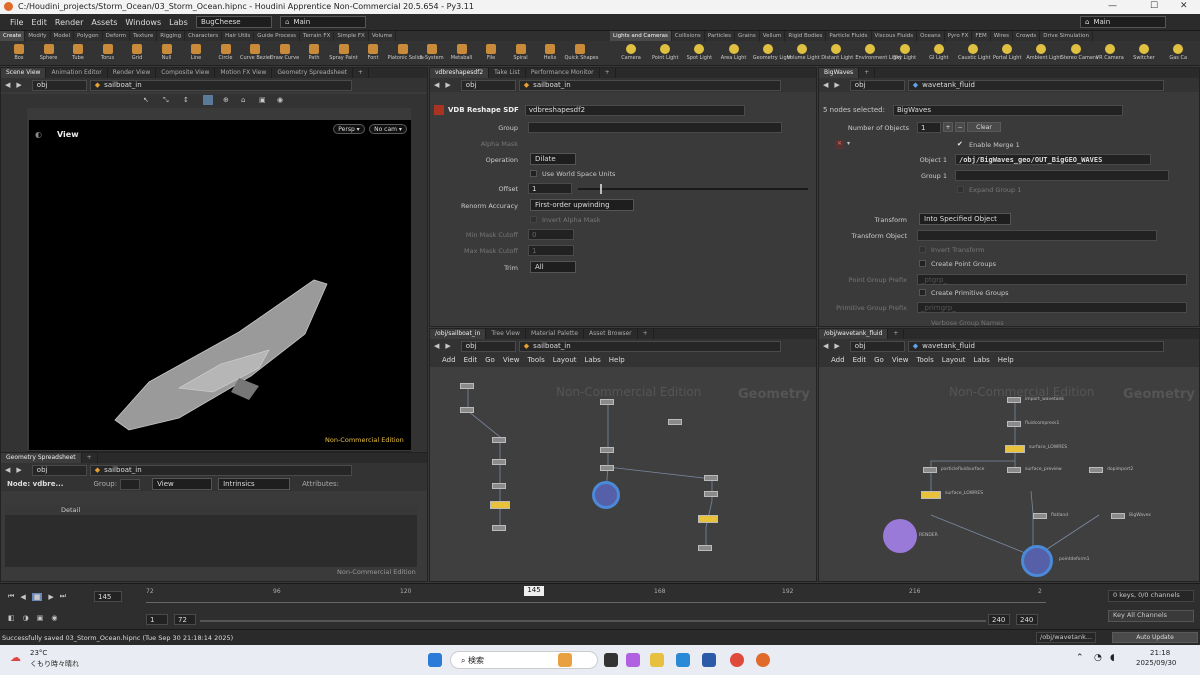 Image resolution: width=1200 pixels, height=675 pixels. I want to click on shelf-tool: Helix, so click(550, 53).